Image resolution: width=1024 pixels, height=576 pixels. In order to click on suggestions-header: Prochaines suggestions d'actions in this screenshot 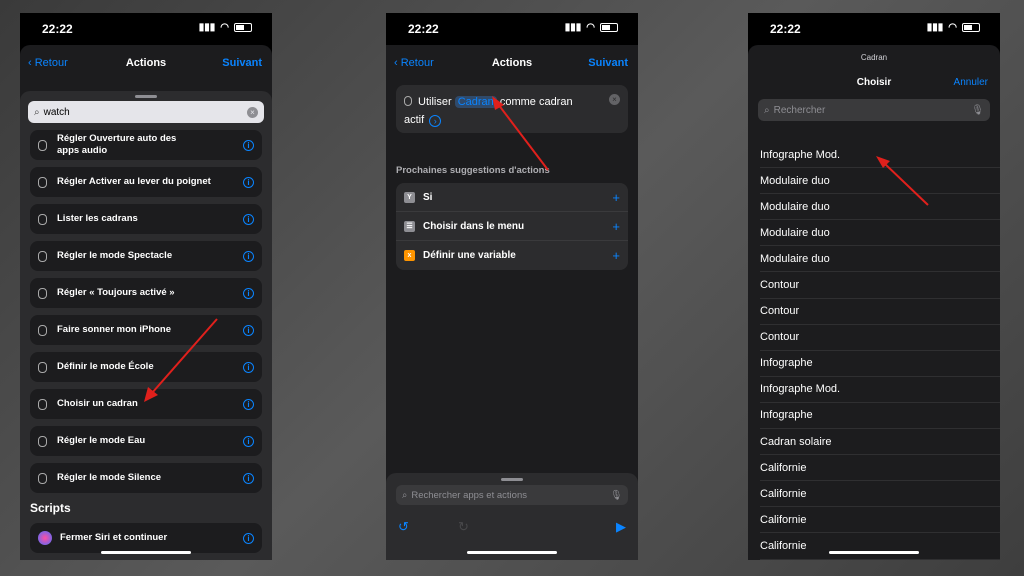, I will do `click(473, 170)`.